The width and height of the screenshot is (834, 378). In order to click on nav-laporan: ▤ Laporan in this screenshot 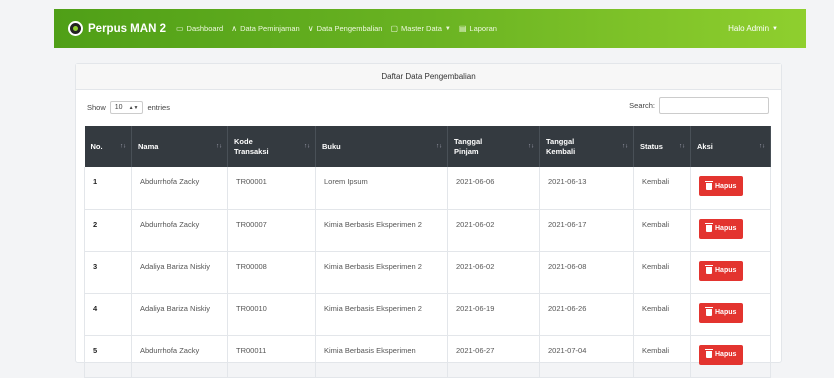, I will do `click(478, 28)`.